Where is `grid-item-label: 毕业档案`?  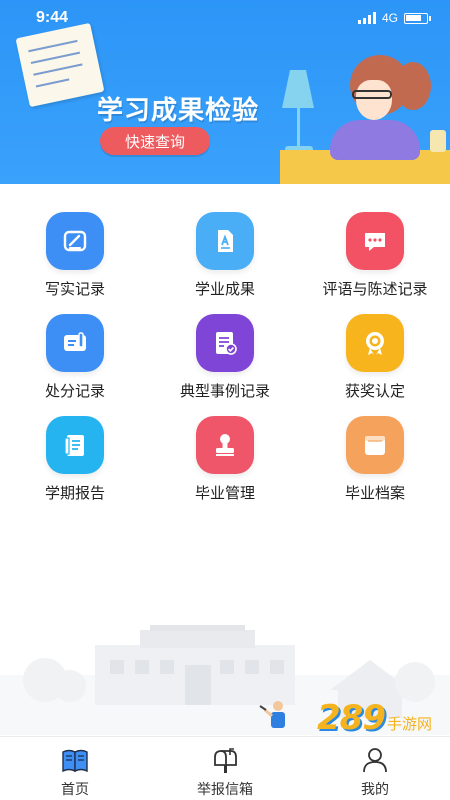
grid-item-label: 毕业档案 is located at coordinates (374, 493).